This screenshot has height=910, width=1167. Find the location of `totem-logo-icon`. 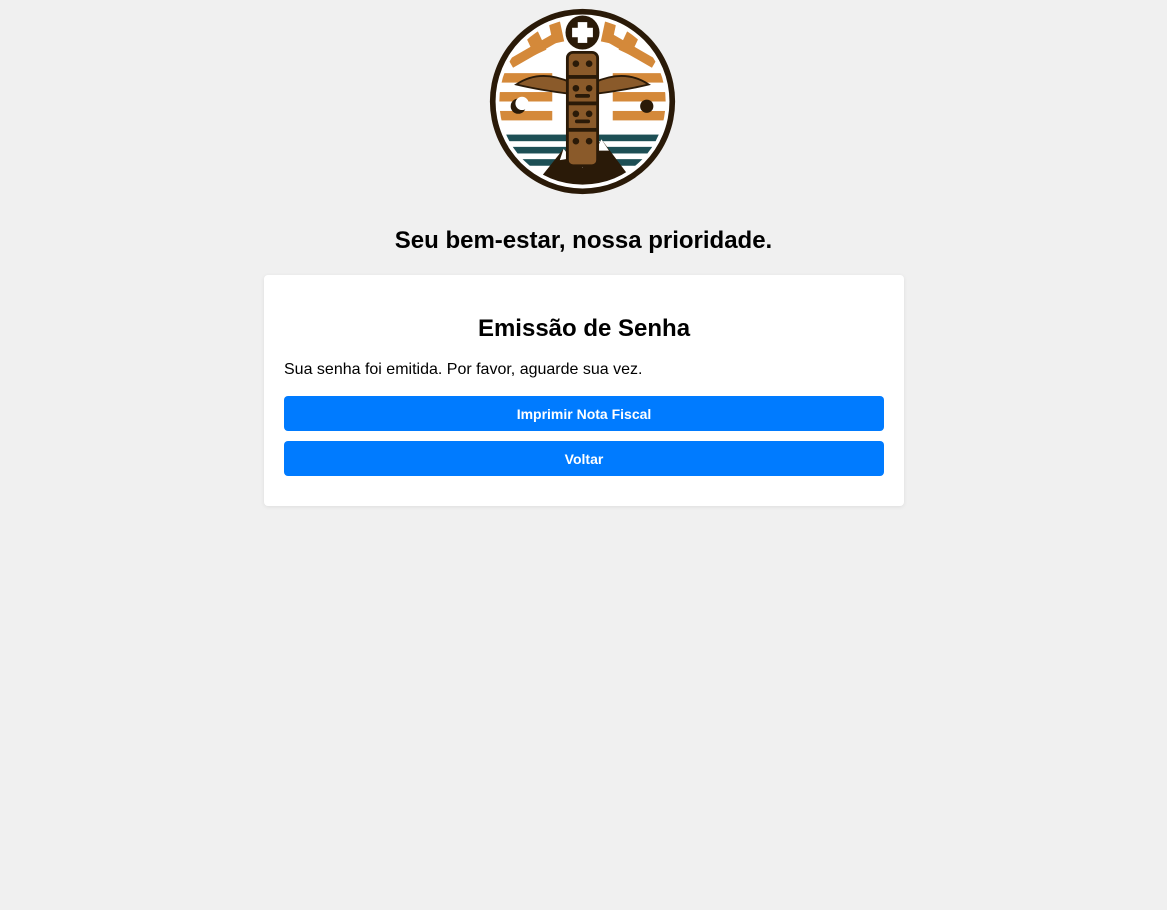

totem-logo-icon is located at coordinates (582, 101).